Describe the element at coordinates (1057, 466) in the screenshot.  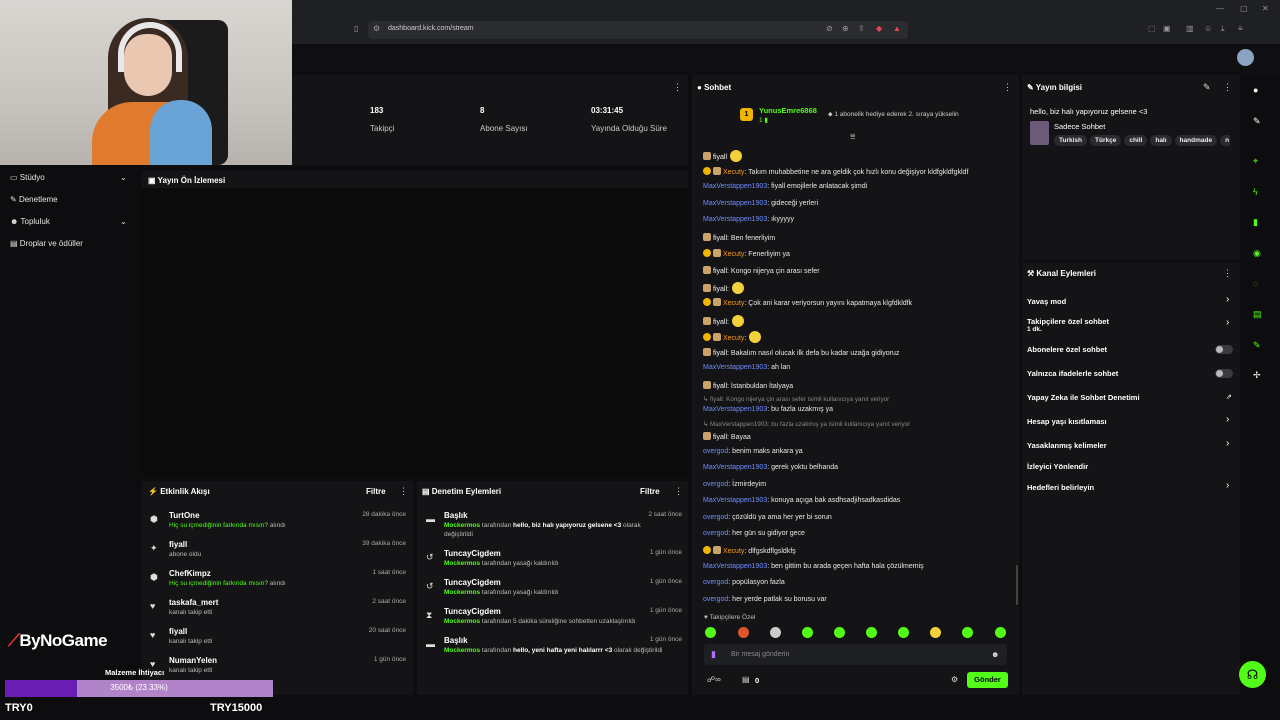
I see `channel-action-7: İzleyici Yönlendir` at that location.